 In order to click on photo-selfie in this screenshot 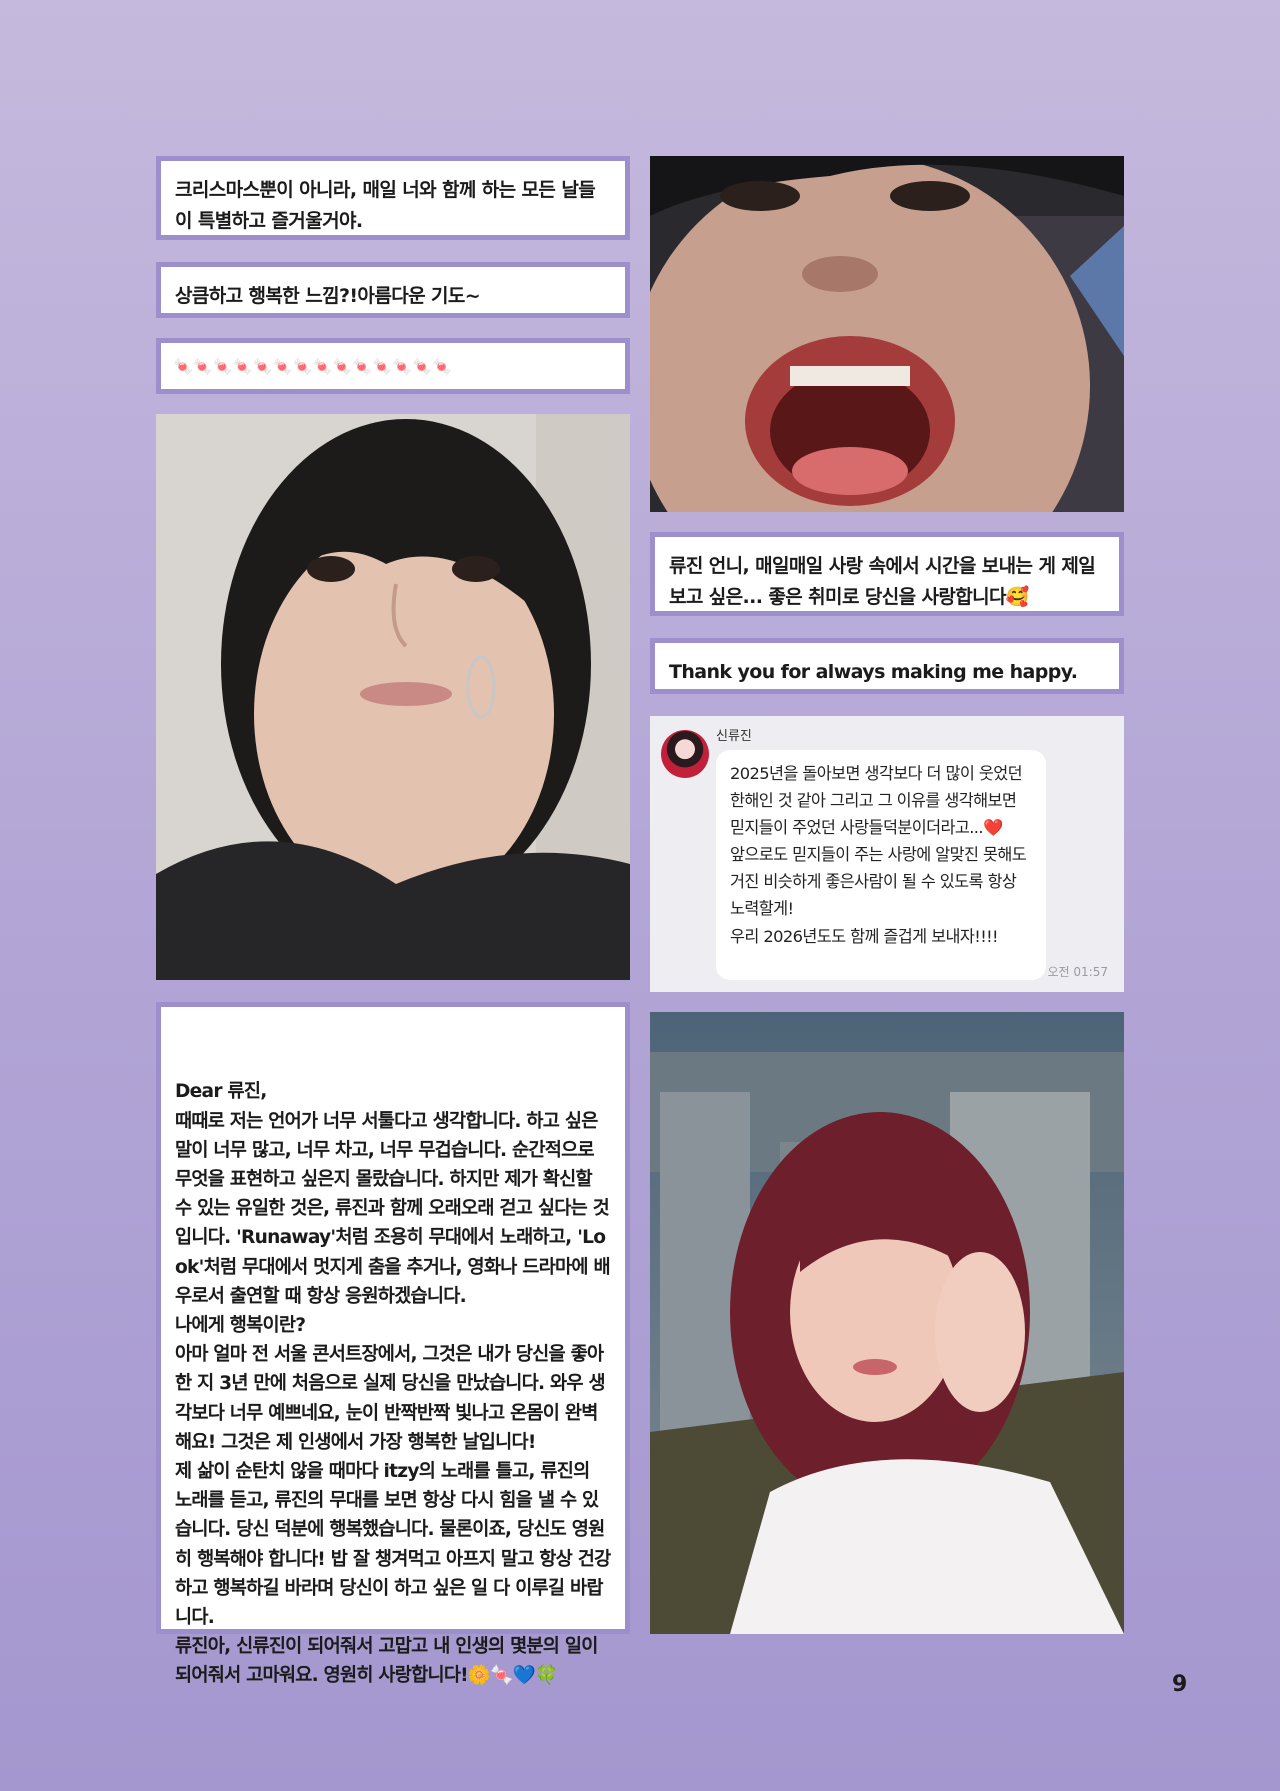, I will do `click(393, 697)`.